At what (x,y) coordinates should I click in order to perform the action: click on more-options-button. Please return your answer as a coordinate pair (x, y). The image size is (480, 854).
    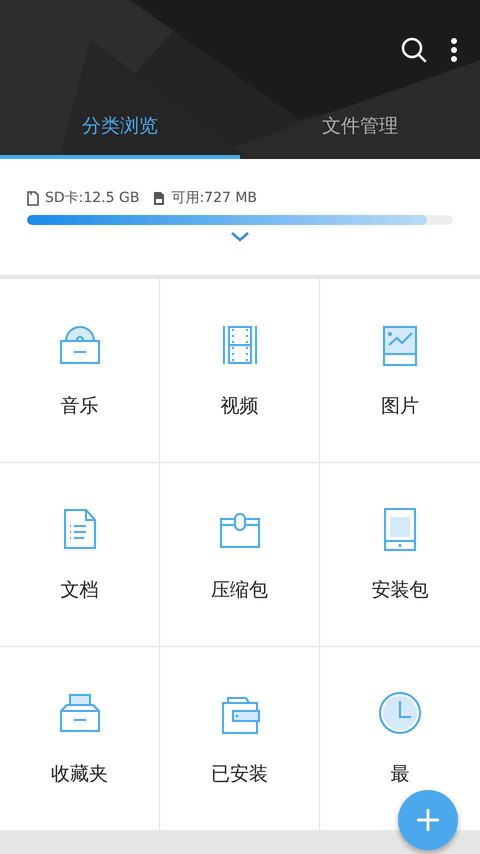
    Looking at the image, I should click on (454, 50).